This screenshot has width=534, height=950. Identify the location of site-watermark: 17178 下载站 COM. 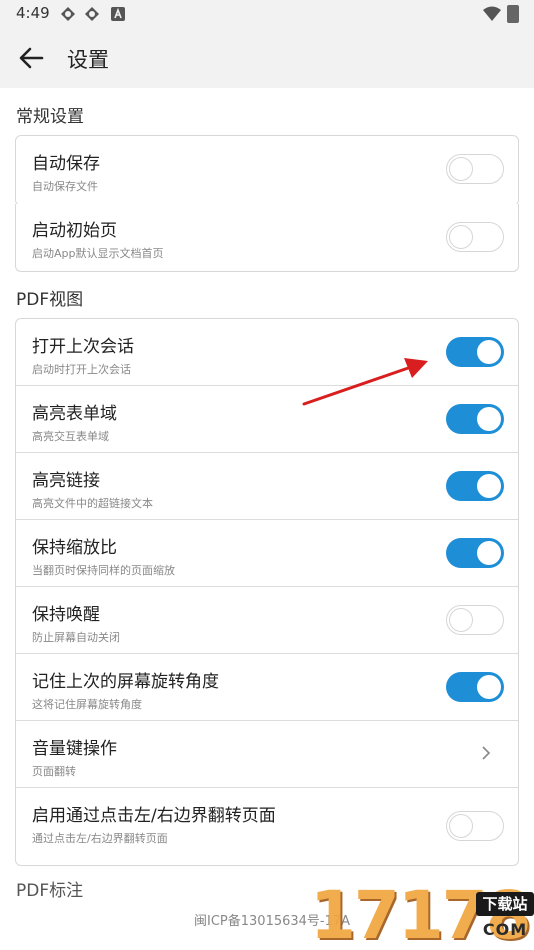
(422, 916).